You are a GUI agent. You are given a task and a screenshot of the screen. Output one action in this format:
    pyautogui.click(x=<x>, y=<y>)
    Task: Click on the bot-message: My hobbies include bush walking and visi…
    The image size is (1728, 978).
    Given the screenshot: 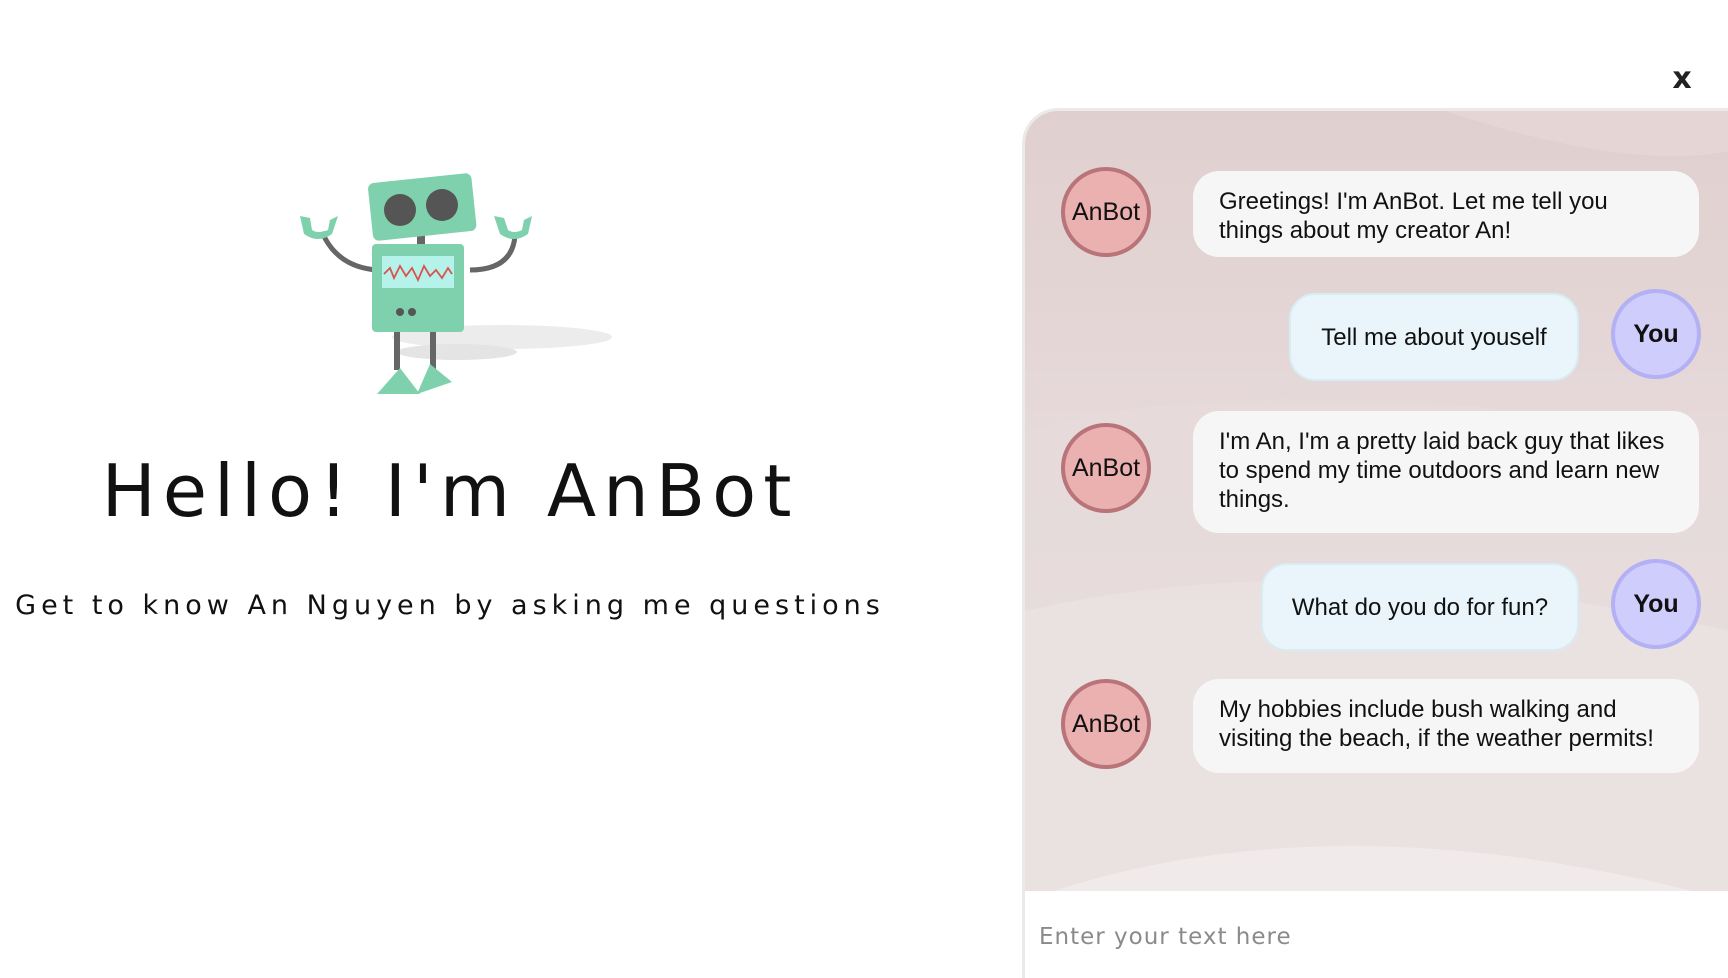 What is the action you would take?
    pyautogui.click(x=1446, y=726)
    